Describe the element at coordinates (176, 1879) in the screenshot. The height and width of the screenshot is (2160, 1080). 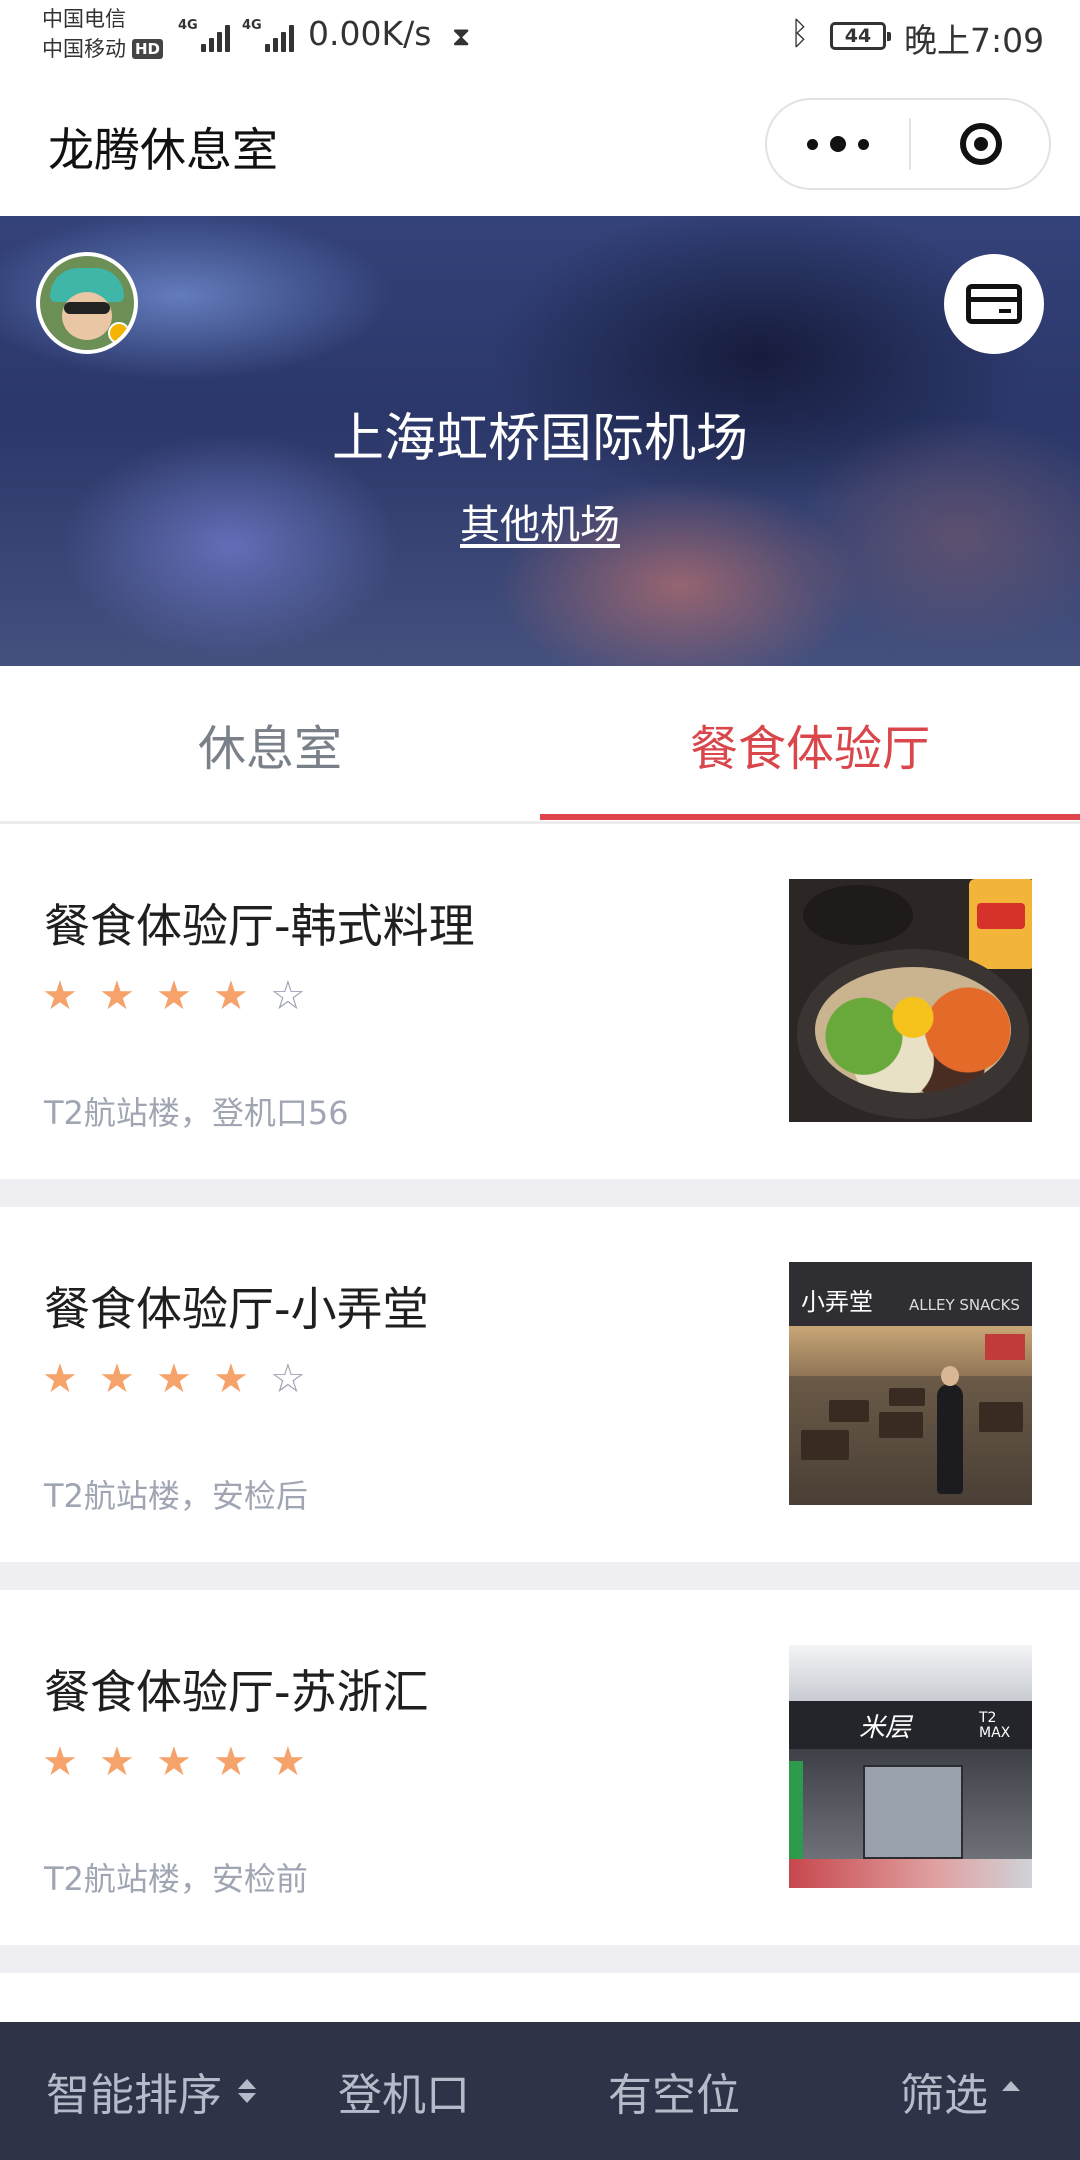
I see `venue-location: T2航站楼，安检前` at that location.